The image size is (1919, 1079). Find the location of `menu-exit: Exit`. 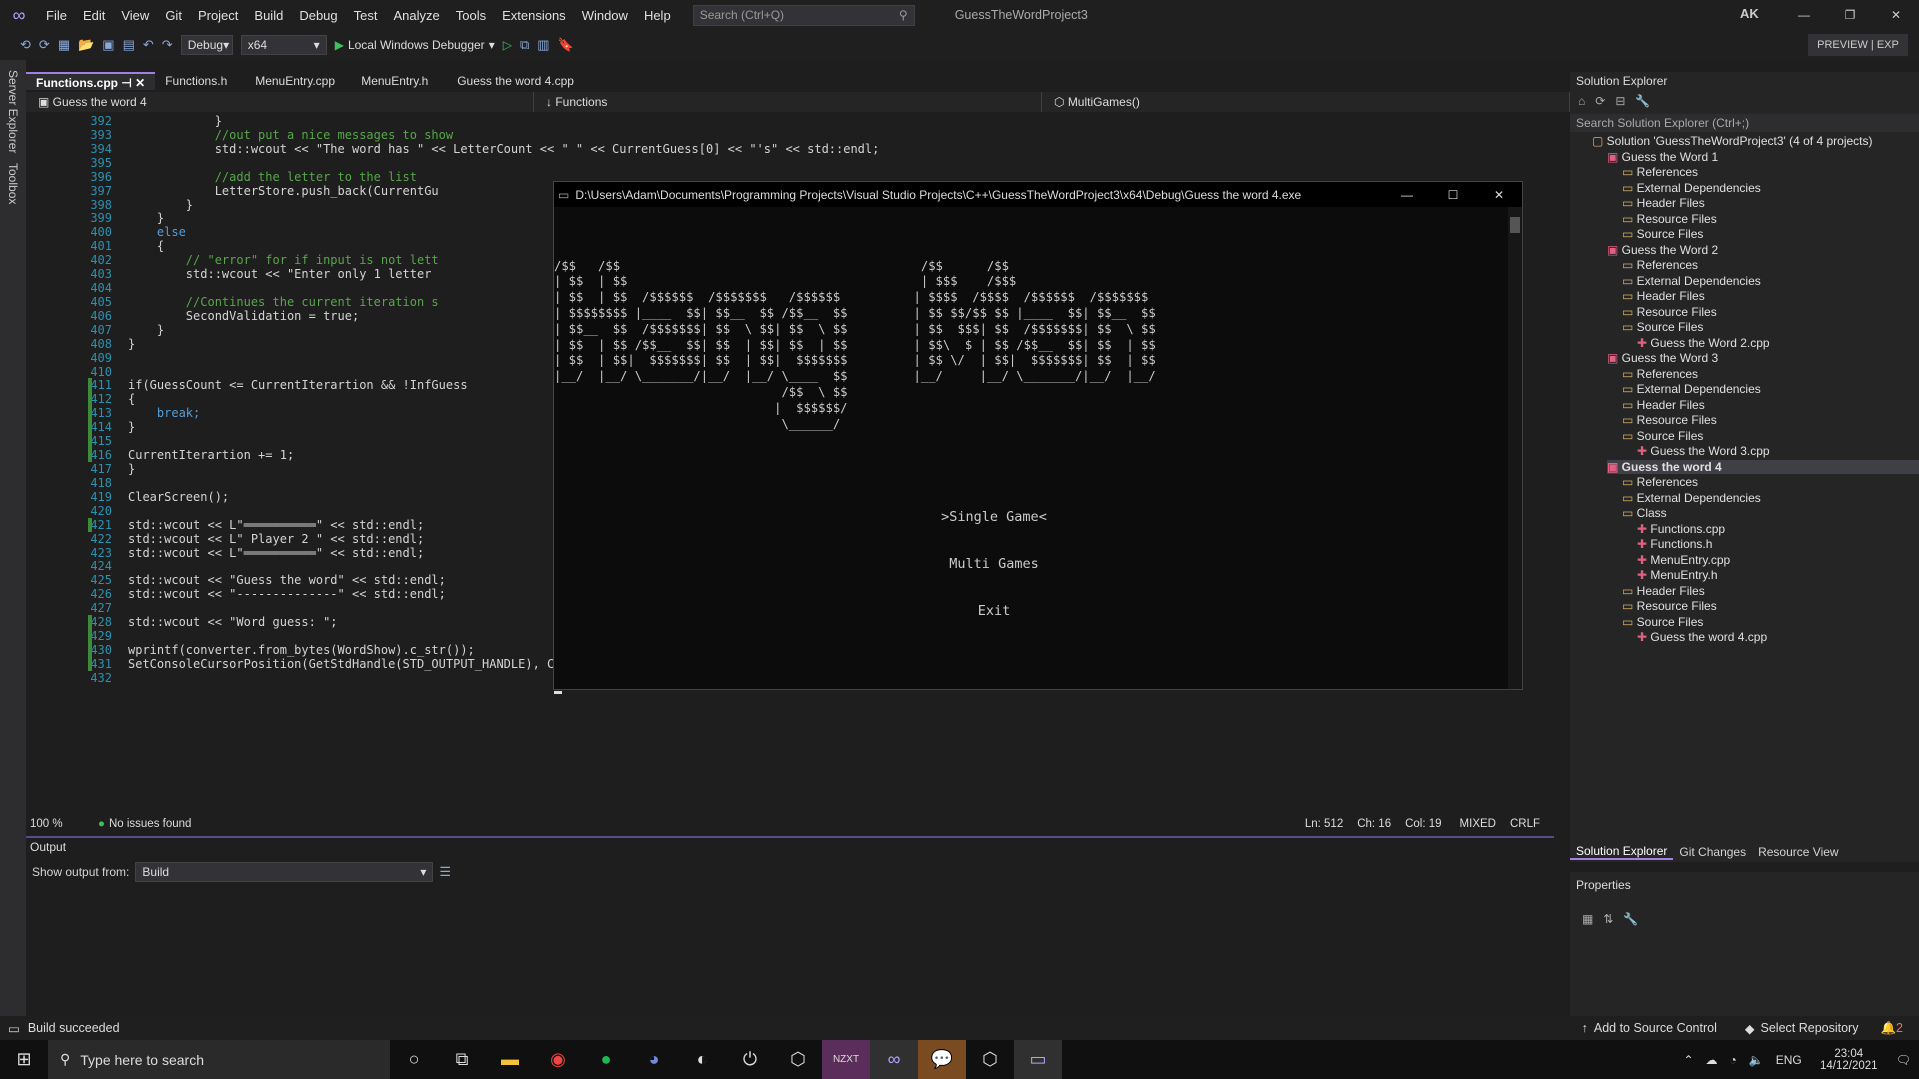

menu-exit: Exit is located at coordinates (994, 612).